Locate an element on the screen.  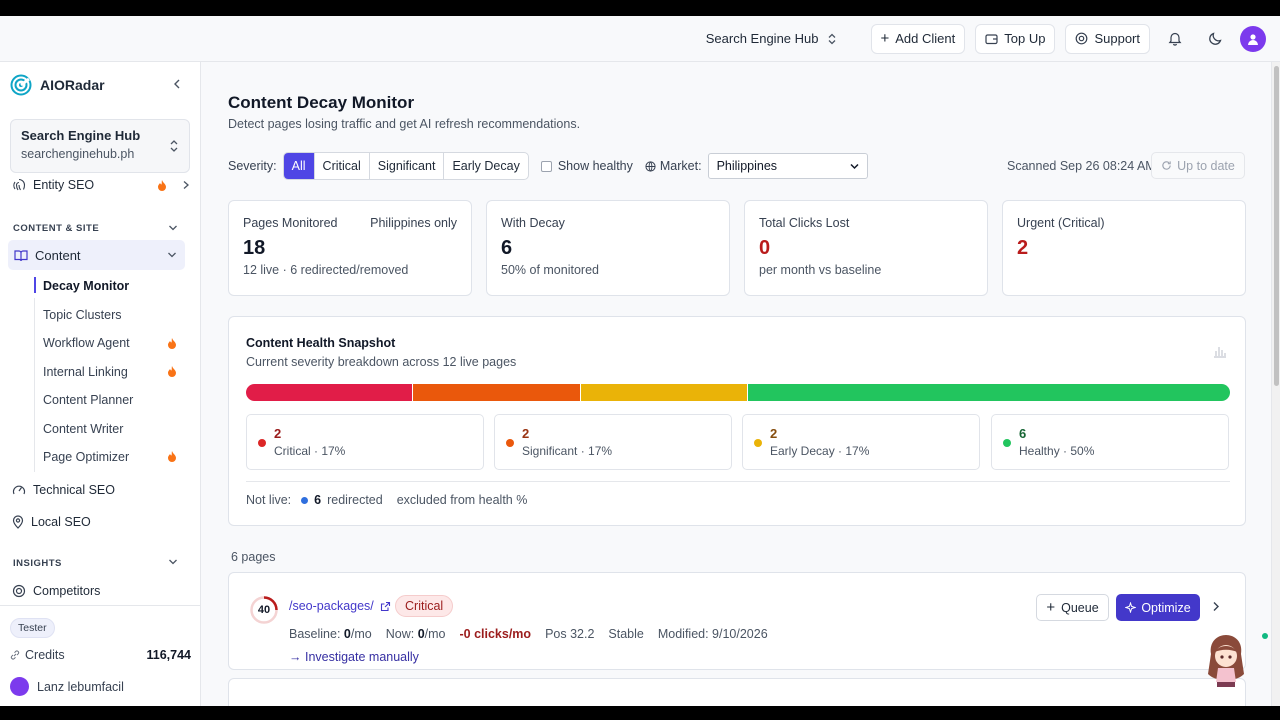
pages-count: 6 pages is located at coordinates (253, 557).